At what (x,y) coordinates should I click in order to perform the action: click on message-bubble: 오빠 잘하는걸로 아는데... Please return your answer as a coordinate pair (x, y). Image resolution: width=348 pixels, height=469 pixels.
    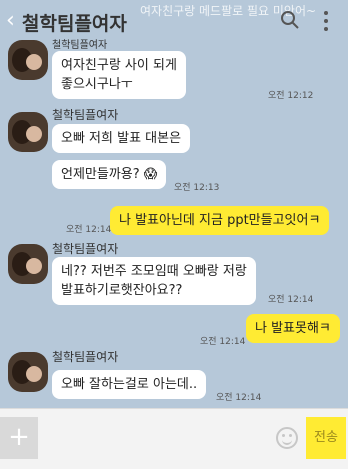
    Looking at the image, I should click on (129, 384).